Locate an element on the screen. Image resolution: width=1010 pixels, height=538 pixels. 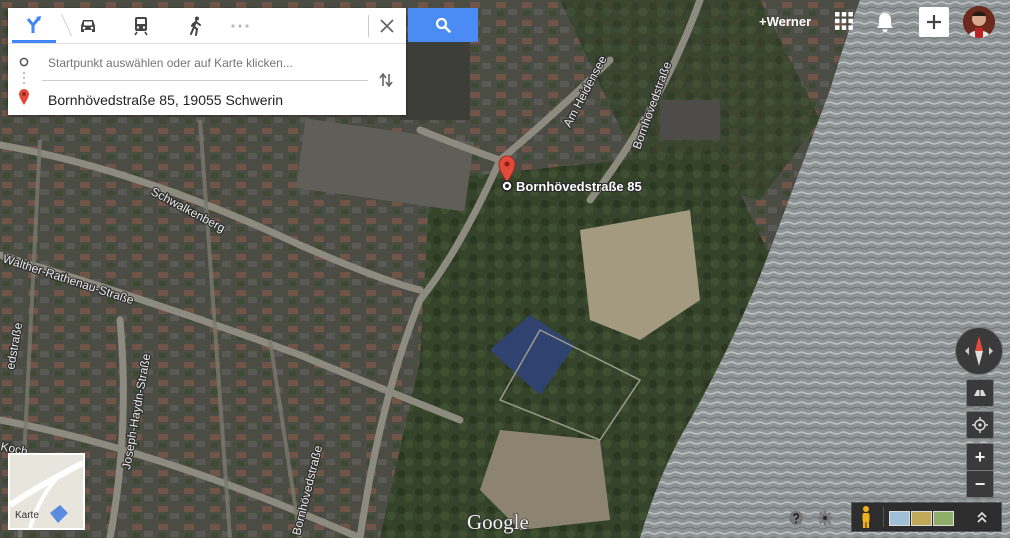
close-icon is located at coordinates (387, 25).